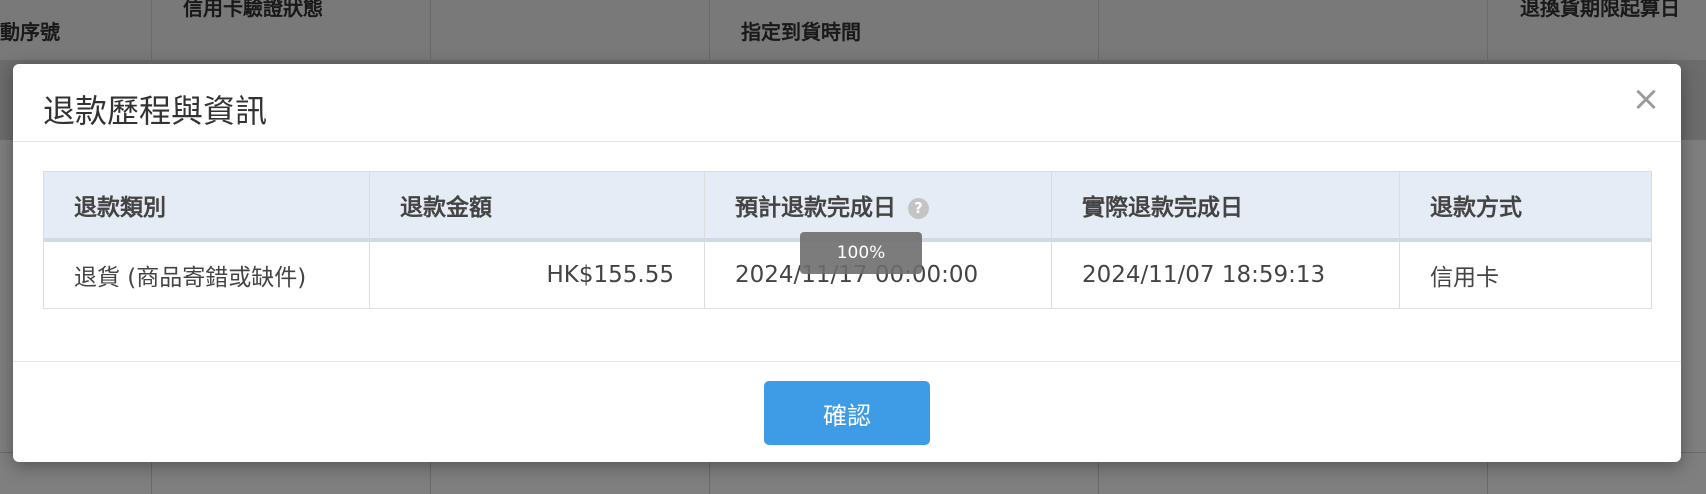  What do you see at coordinates (1646, 99) in the screenshot?
I see `close-icon: ×` at bounding box center [1646, 99].